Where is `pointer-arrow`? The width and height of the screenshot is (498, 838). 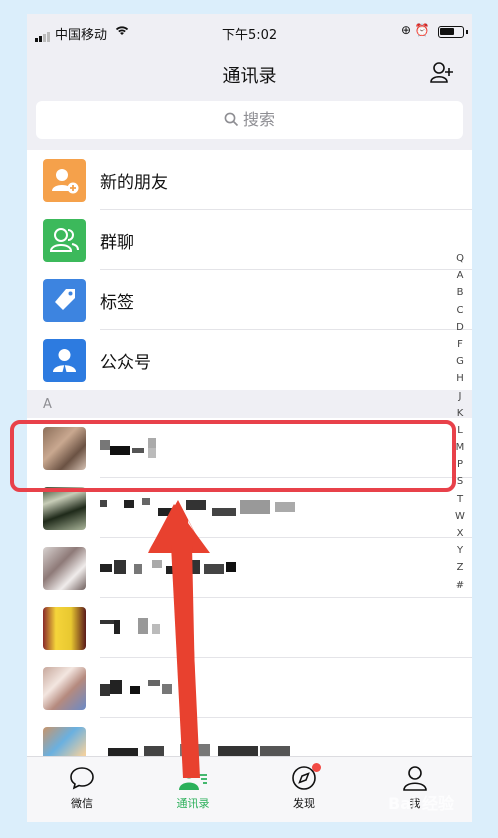
pointer-arrow is located at coordinates (179, 639).